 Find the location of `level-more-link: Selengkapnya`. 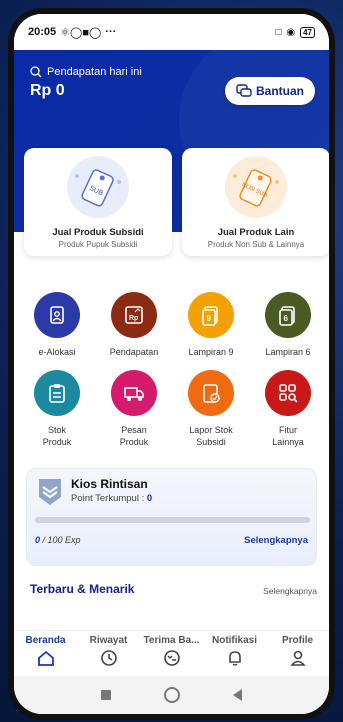

level-more-link: Selengkapnya is located at coordinates (276, 540).